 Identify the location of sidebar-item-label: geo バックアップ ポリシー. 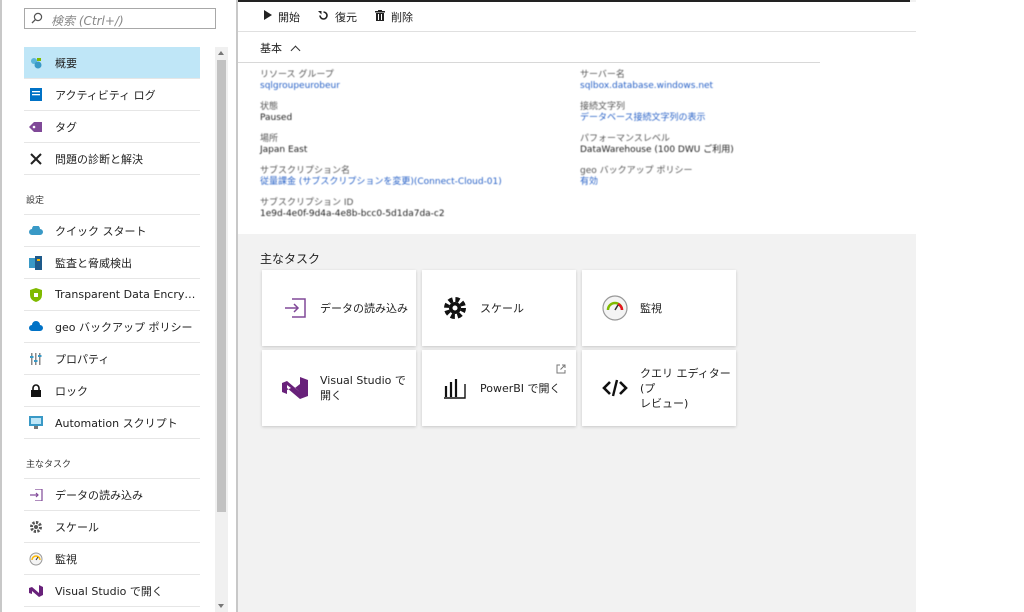
(124, 327).